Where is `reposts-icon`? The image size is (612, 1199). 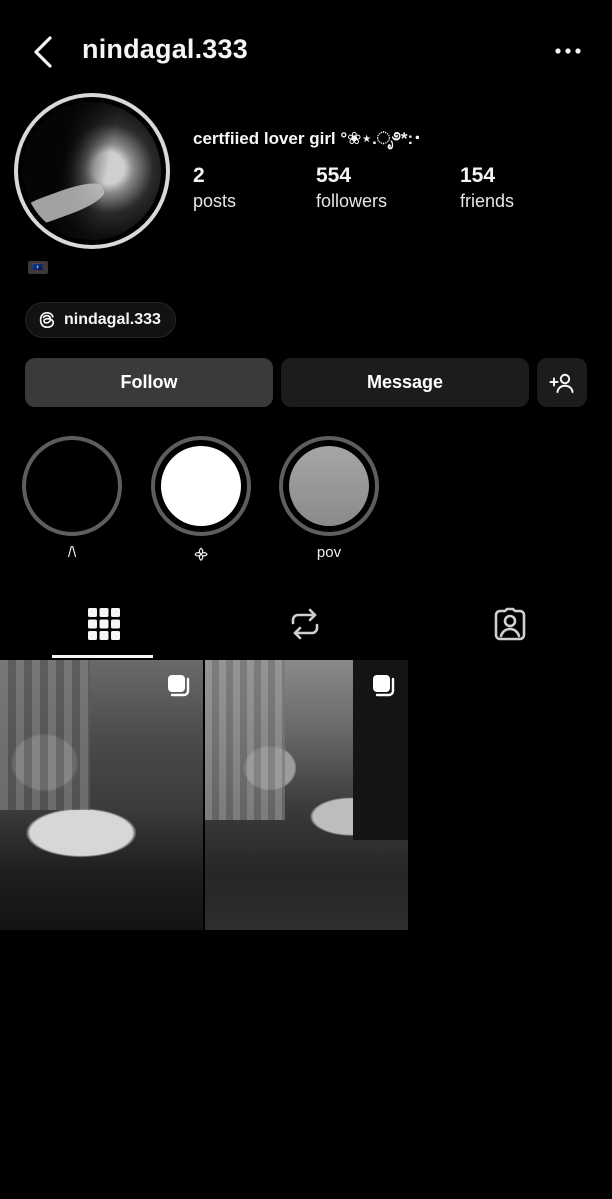 reposts-icon is located at coordinates (305, 624).